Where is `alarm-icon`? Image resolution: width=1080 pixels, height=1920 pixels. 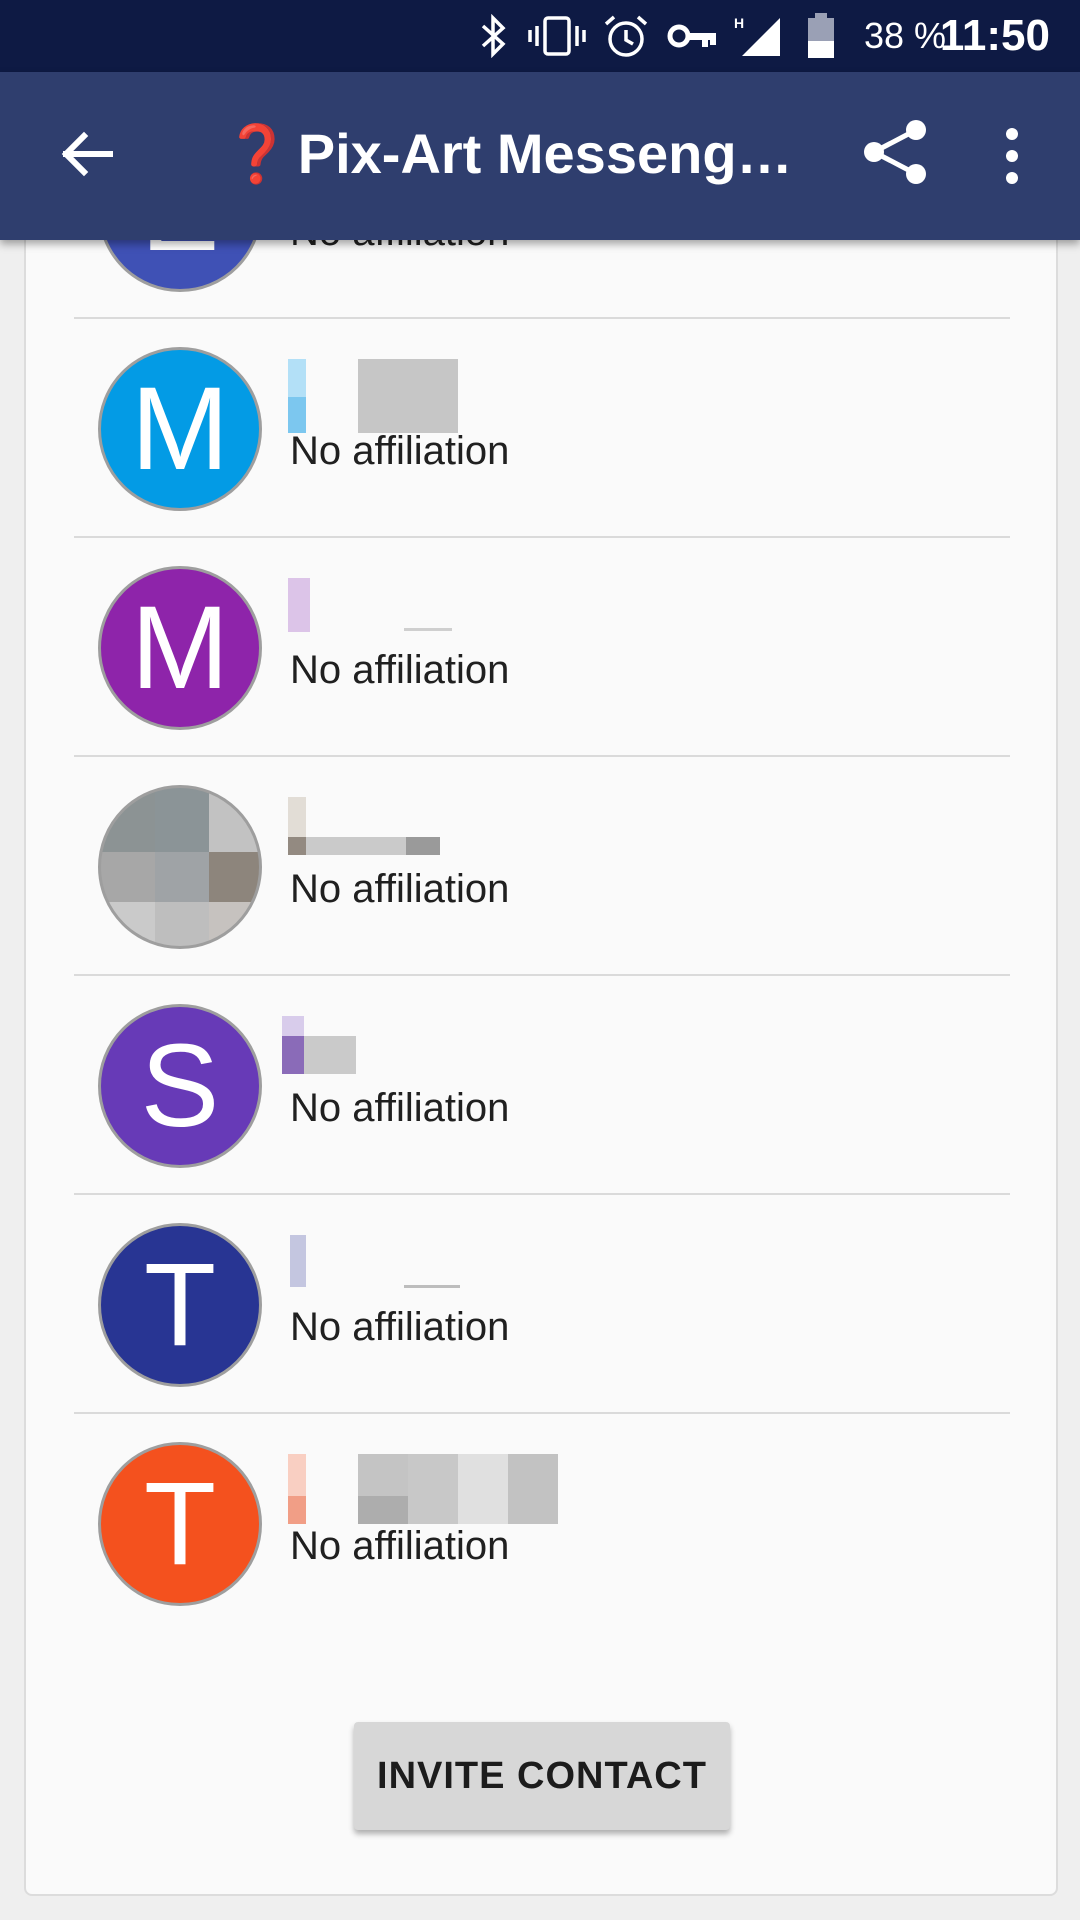 alarm-icon is located at coordinates (626, 36).